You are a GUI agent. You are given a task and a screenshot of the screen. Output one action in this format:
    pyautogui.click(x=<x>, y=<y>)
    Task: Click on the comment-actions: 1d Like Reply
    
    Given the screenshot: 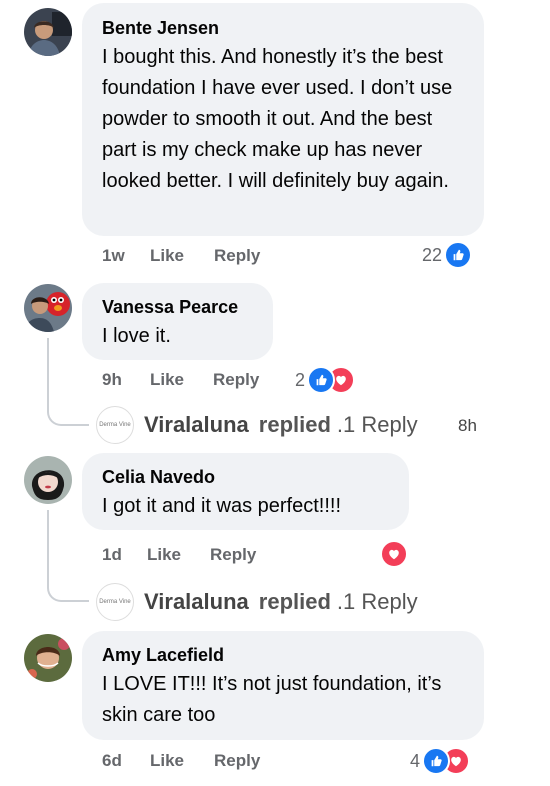 What is the action you would take?
    pyautogui.click(x=212, y=557)
    